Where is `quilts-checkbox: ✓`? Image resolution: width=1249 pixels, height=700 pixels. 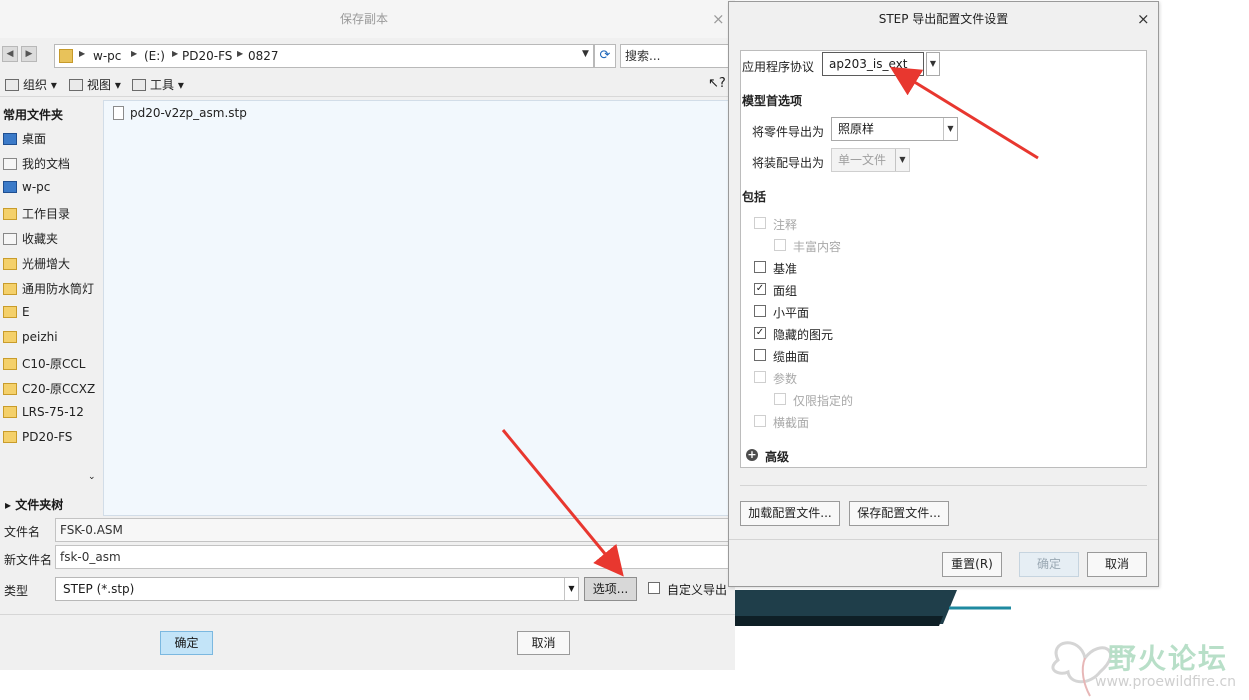 quilts-checkbox: ✓ is located at coordinates (760, 289).